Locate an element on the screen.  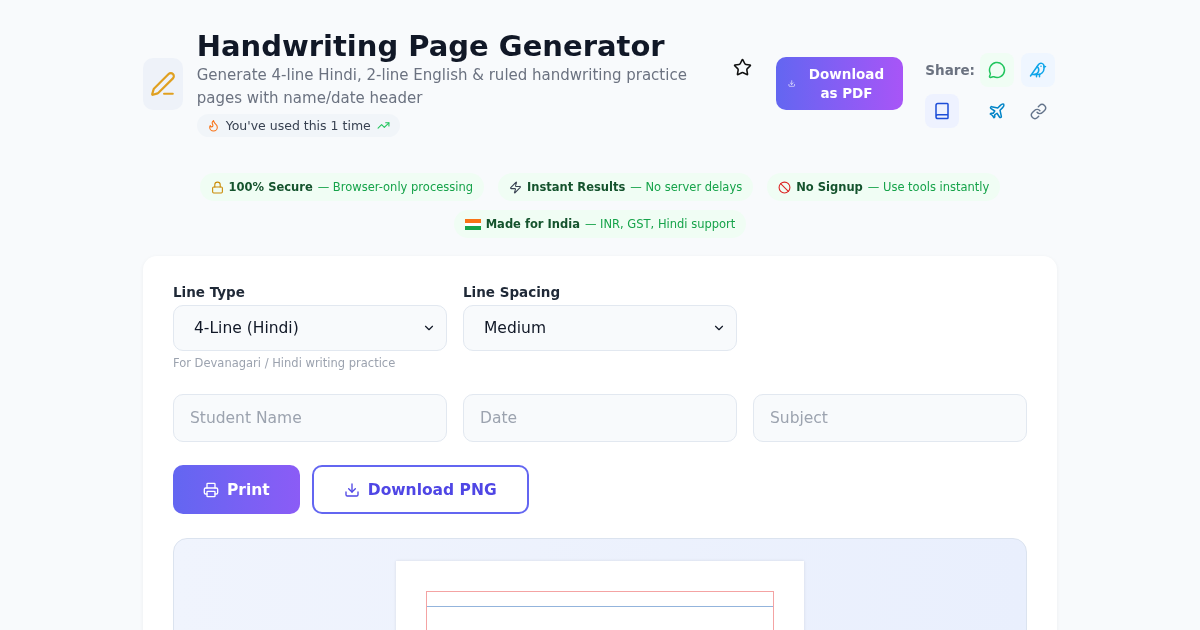
badge-title: Made for India is located at coordinates (532, 224).